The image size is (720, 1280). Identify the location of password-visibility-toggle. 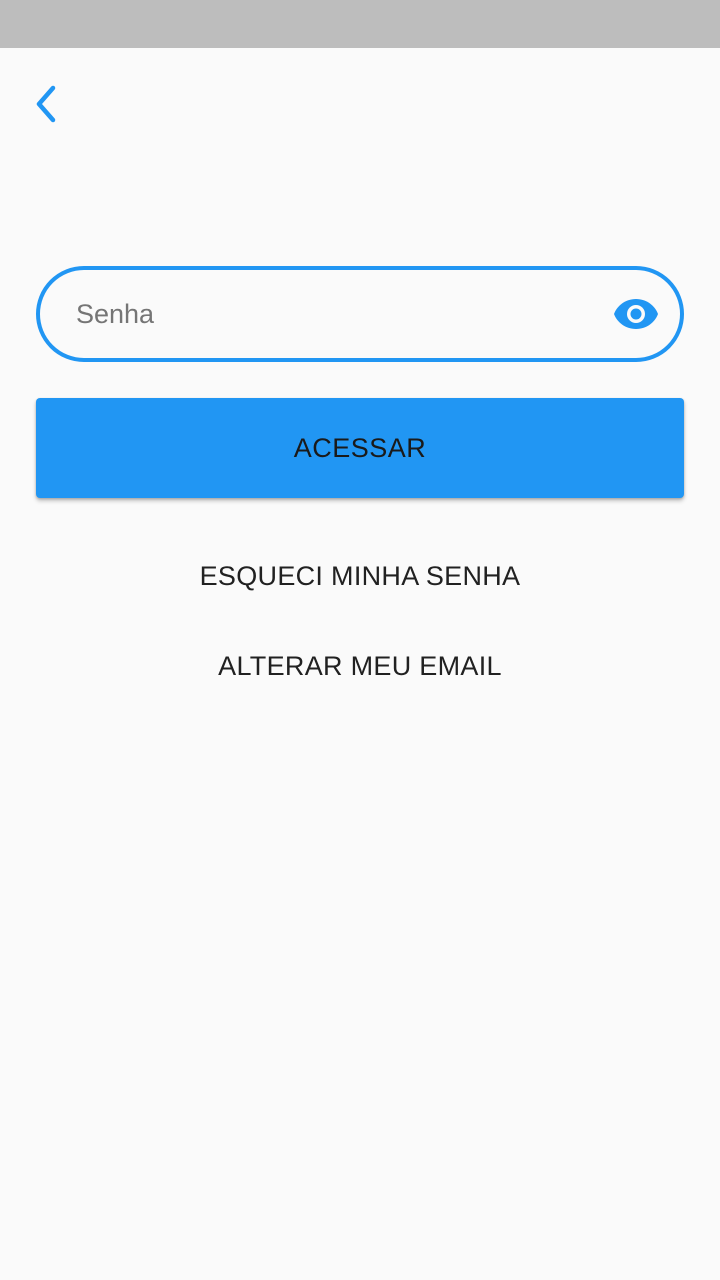
(636, 314).